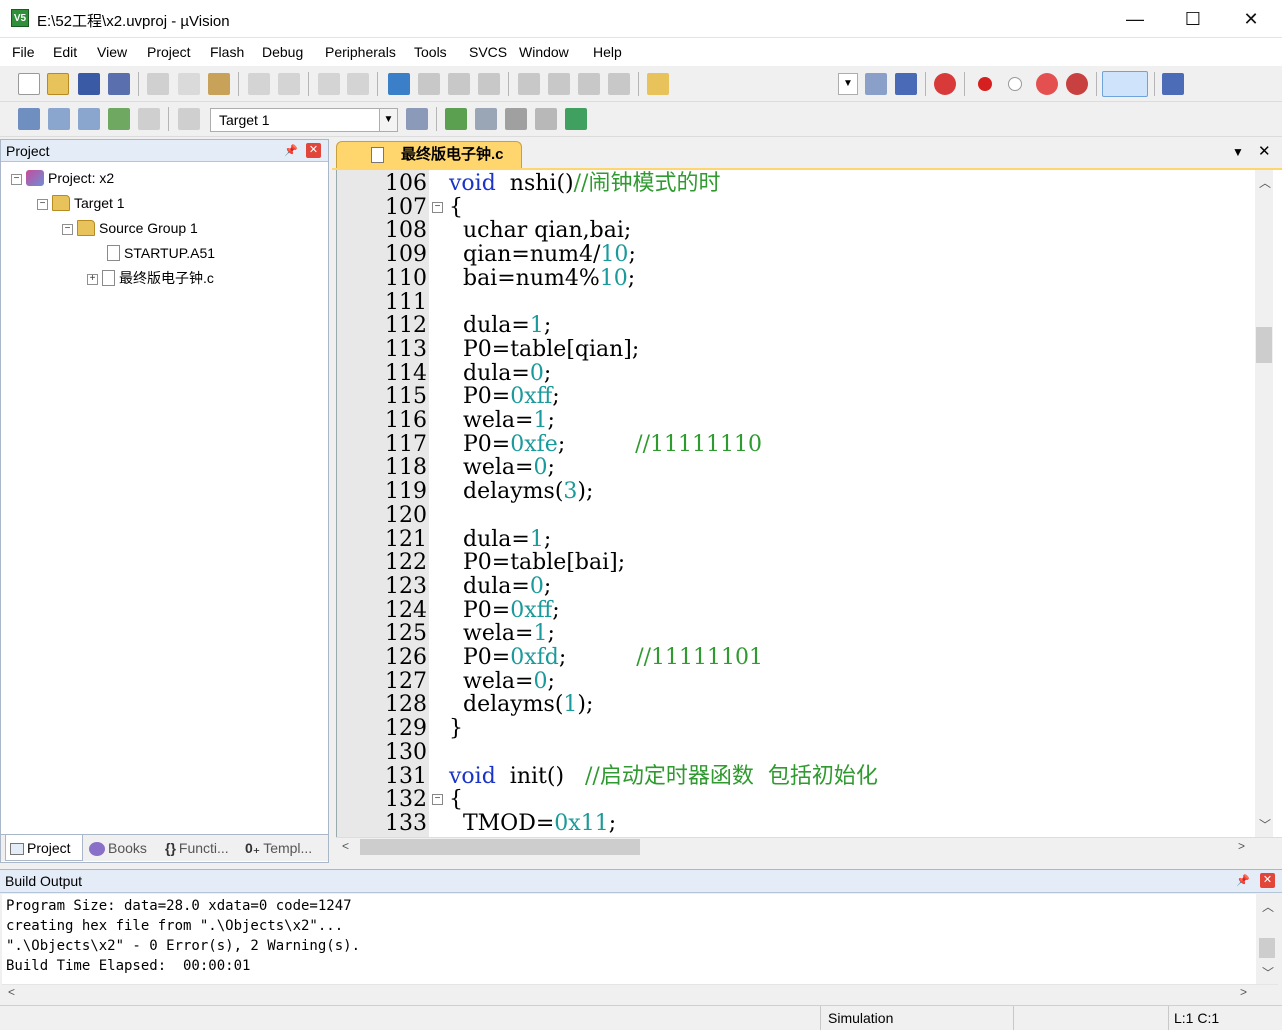  I want to click on code-line: uchar qian,bai;, so click(540, 231).